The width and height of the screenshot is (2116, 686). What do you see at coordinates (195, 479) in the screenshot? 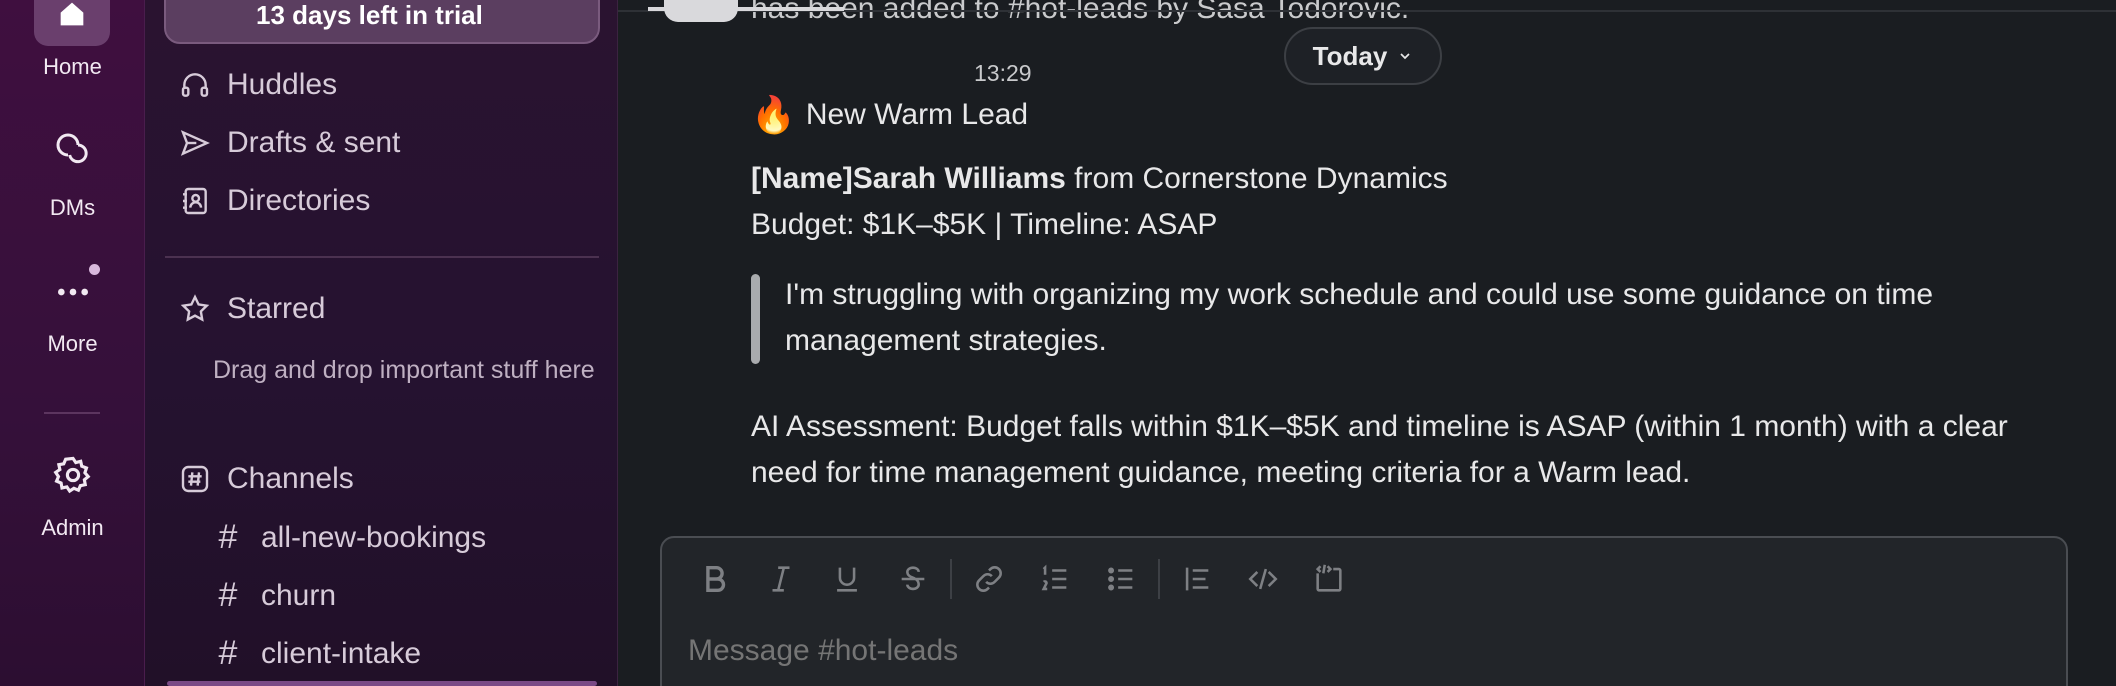
I see `channel-section-icon` at bounding box center [195, 479].